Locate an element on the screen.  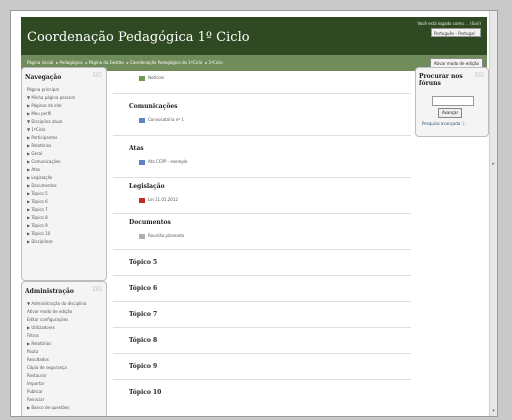
admin-item: ▶ Utilizadores is located at coordinates (56, 328).